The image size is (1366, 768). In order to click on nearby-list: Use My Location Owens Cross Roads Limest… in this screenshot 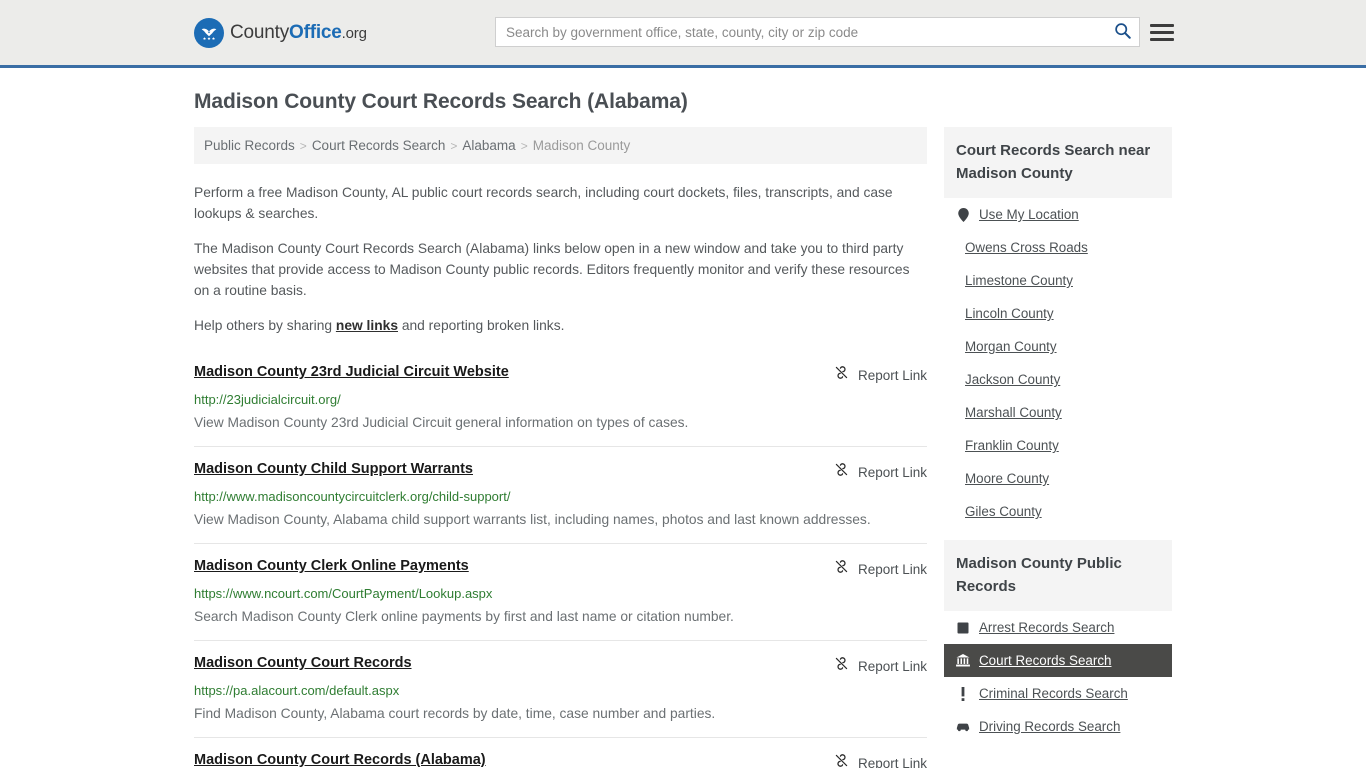, I will do `click(1058, 363)`.